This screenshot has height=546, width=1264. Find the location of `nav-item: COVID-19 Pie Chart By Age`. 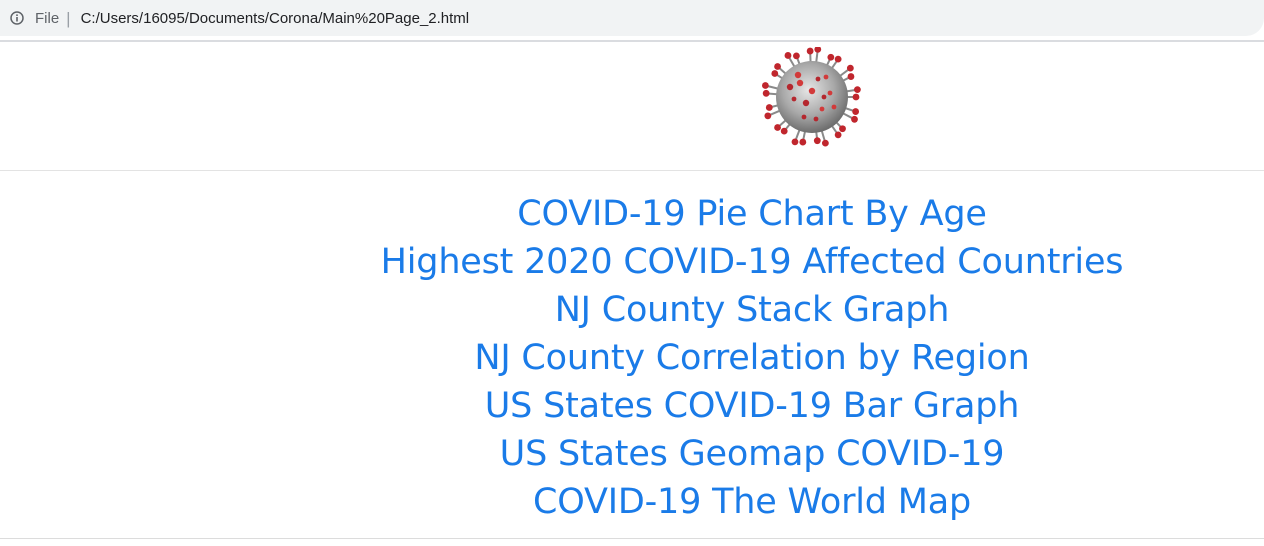

nav-item: COVID-19 Pie Chart By Age is located at coordinates (632, 214).